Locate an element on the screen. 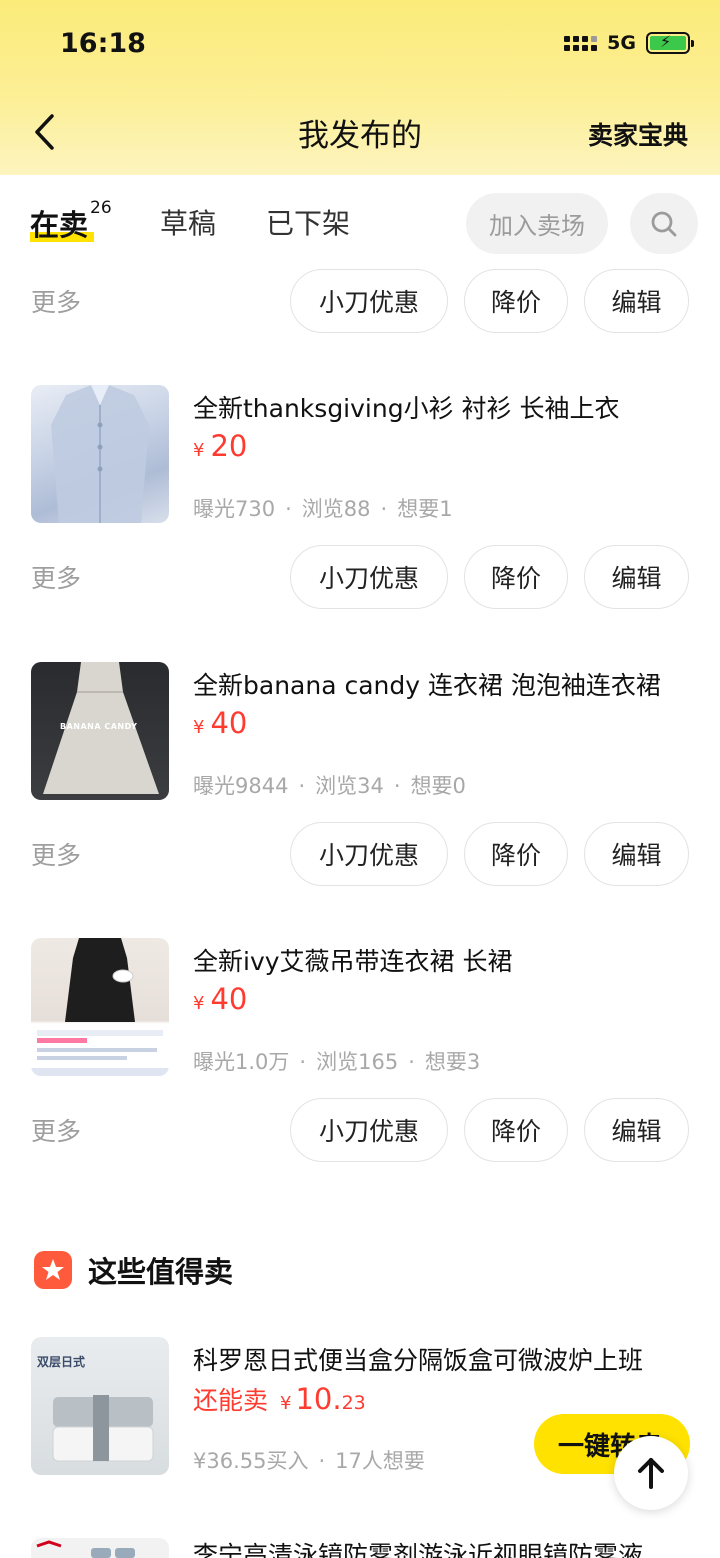 This screenshot has width=720, height=1558. tab-off-shelf: 已下架 is located at coordinates (308, 222).